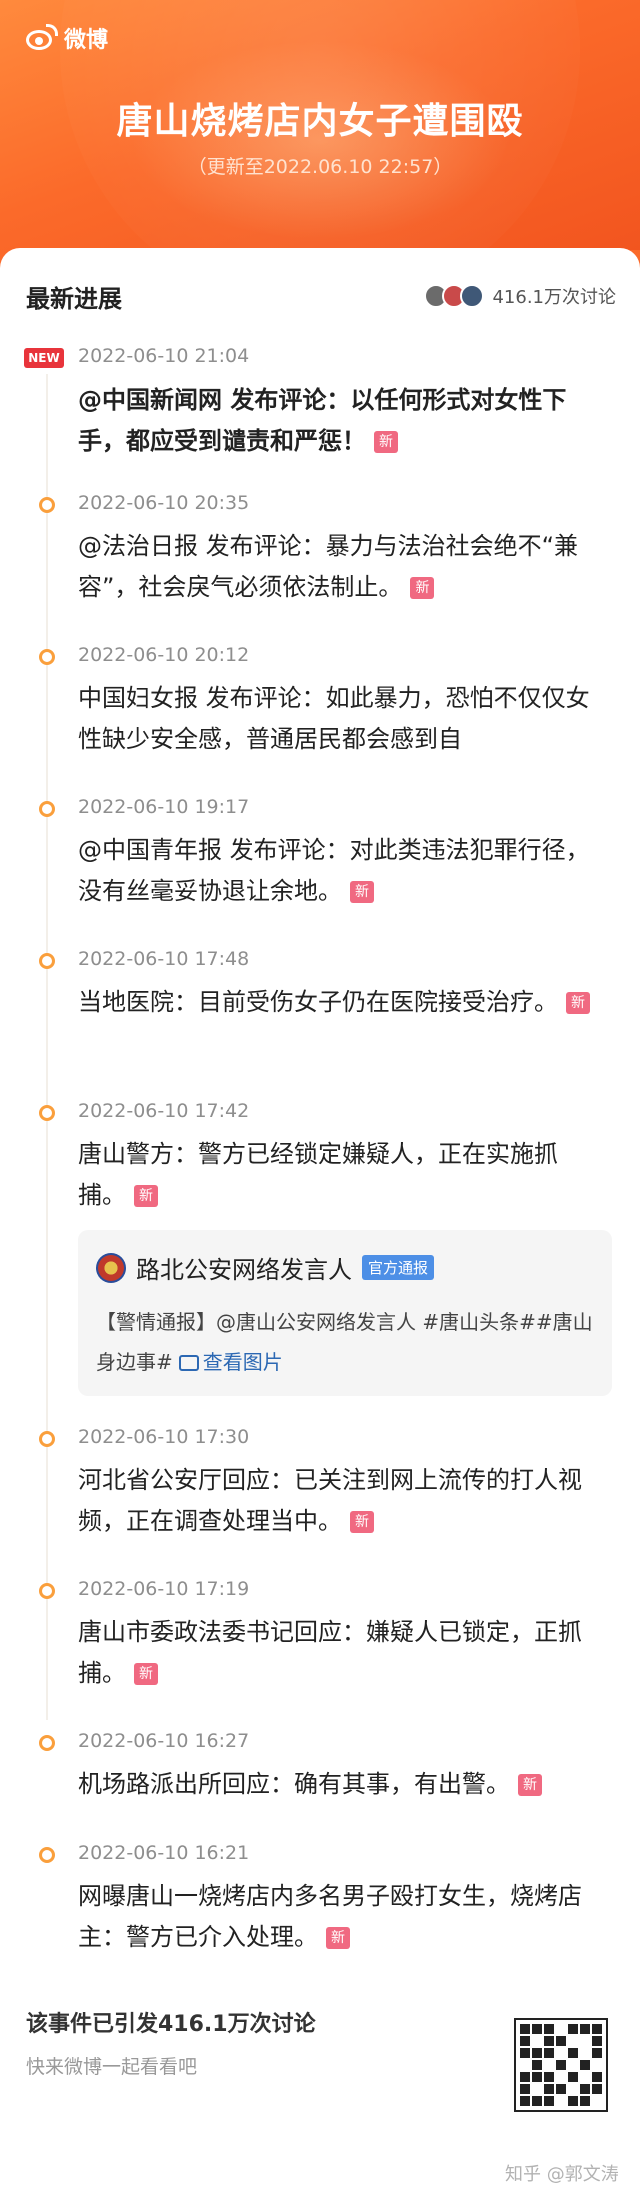 The height and width of the screenshot is (2187, 640). Describe the element at coordinates (338, 1002) in the screenshot. I see `timeline-text: 当地医院：目前受伤女子仍在医院接受治疗。新` at that location.